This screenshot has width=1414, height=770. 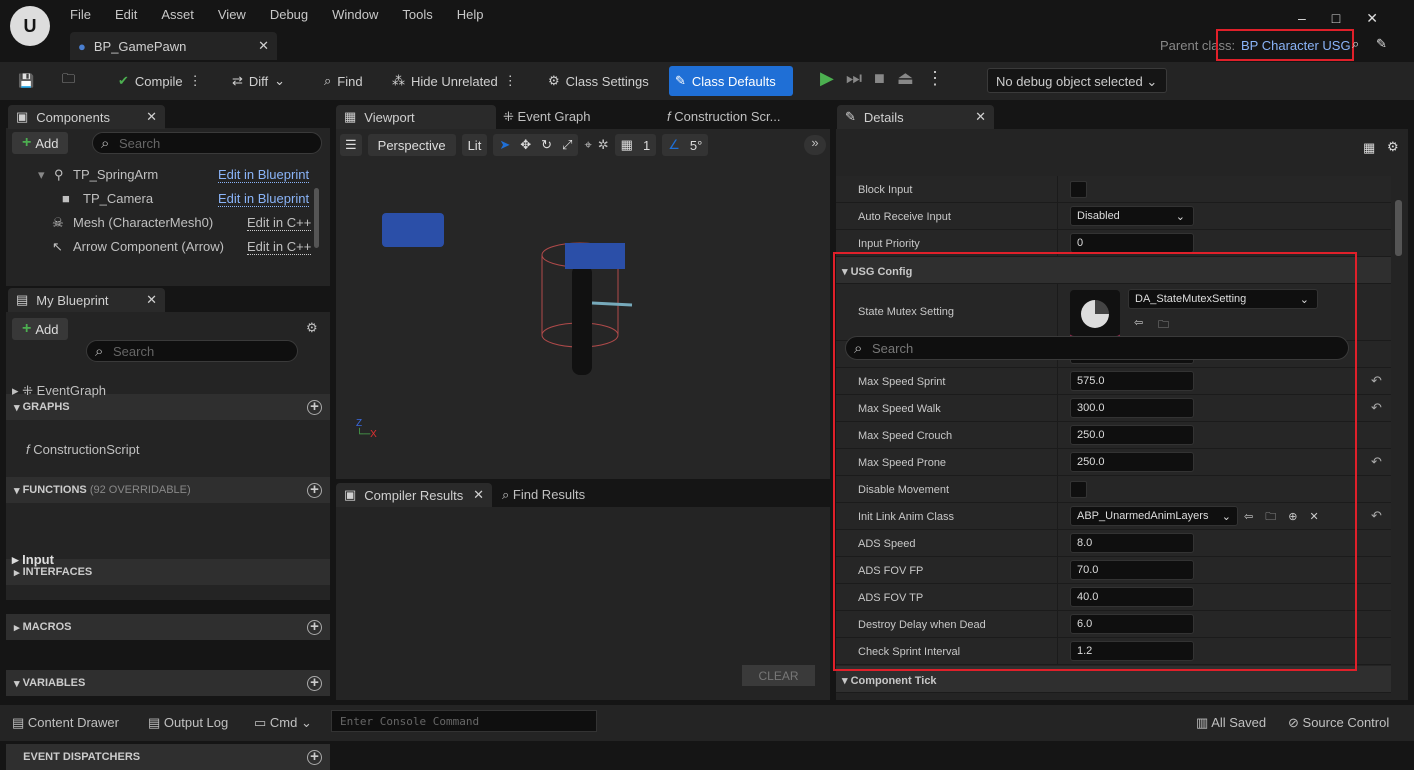 What do you see at coordinates (567, 145) in the screenshot?
I see `scale-icon: ⤢` at bounding box center [567, 145].